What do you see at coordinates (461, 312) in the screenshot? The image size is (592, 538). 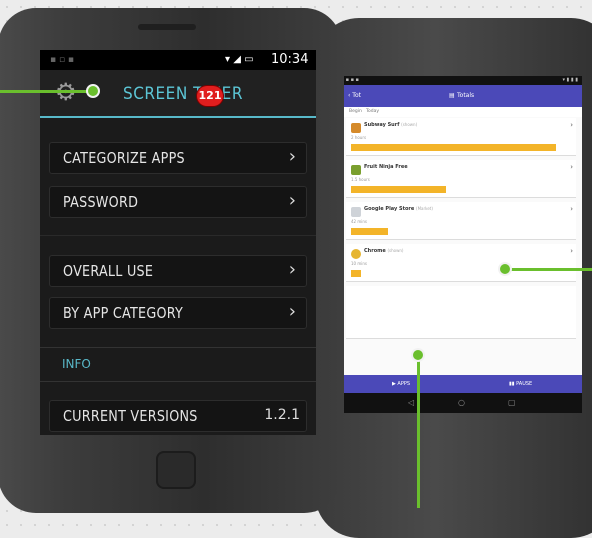 I see `list-item-empty` at bounding box center [461, 312].